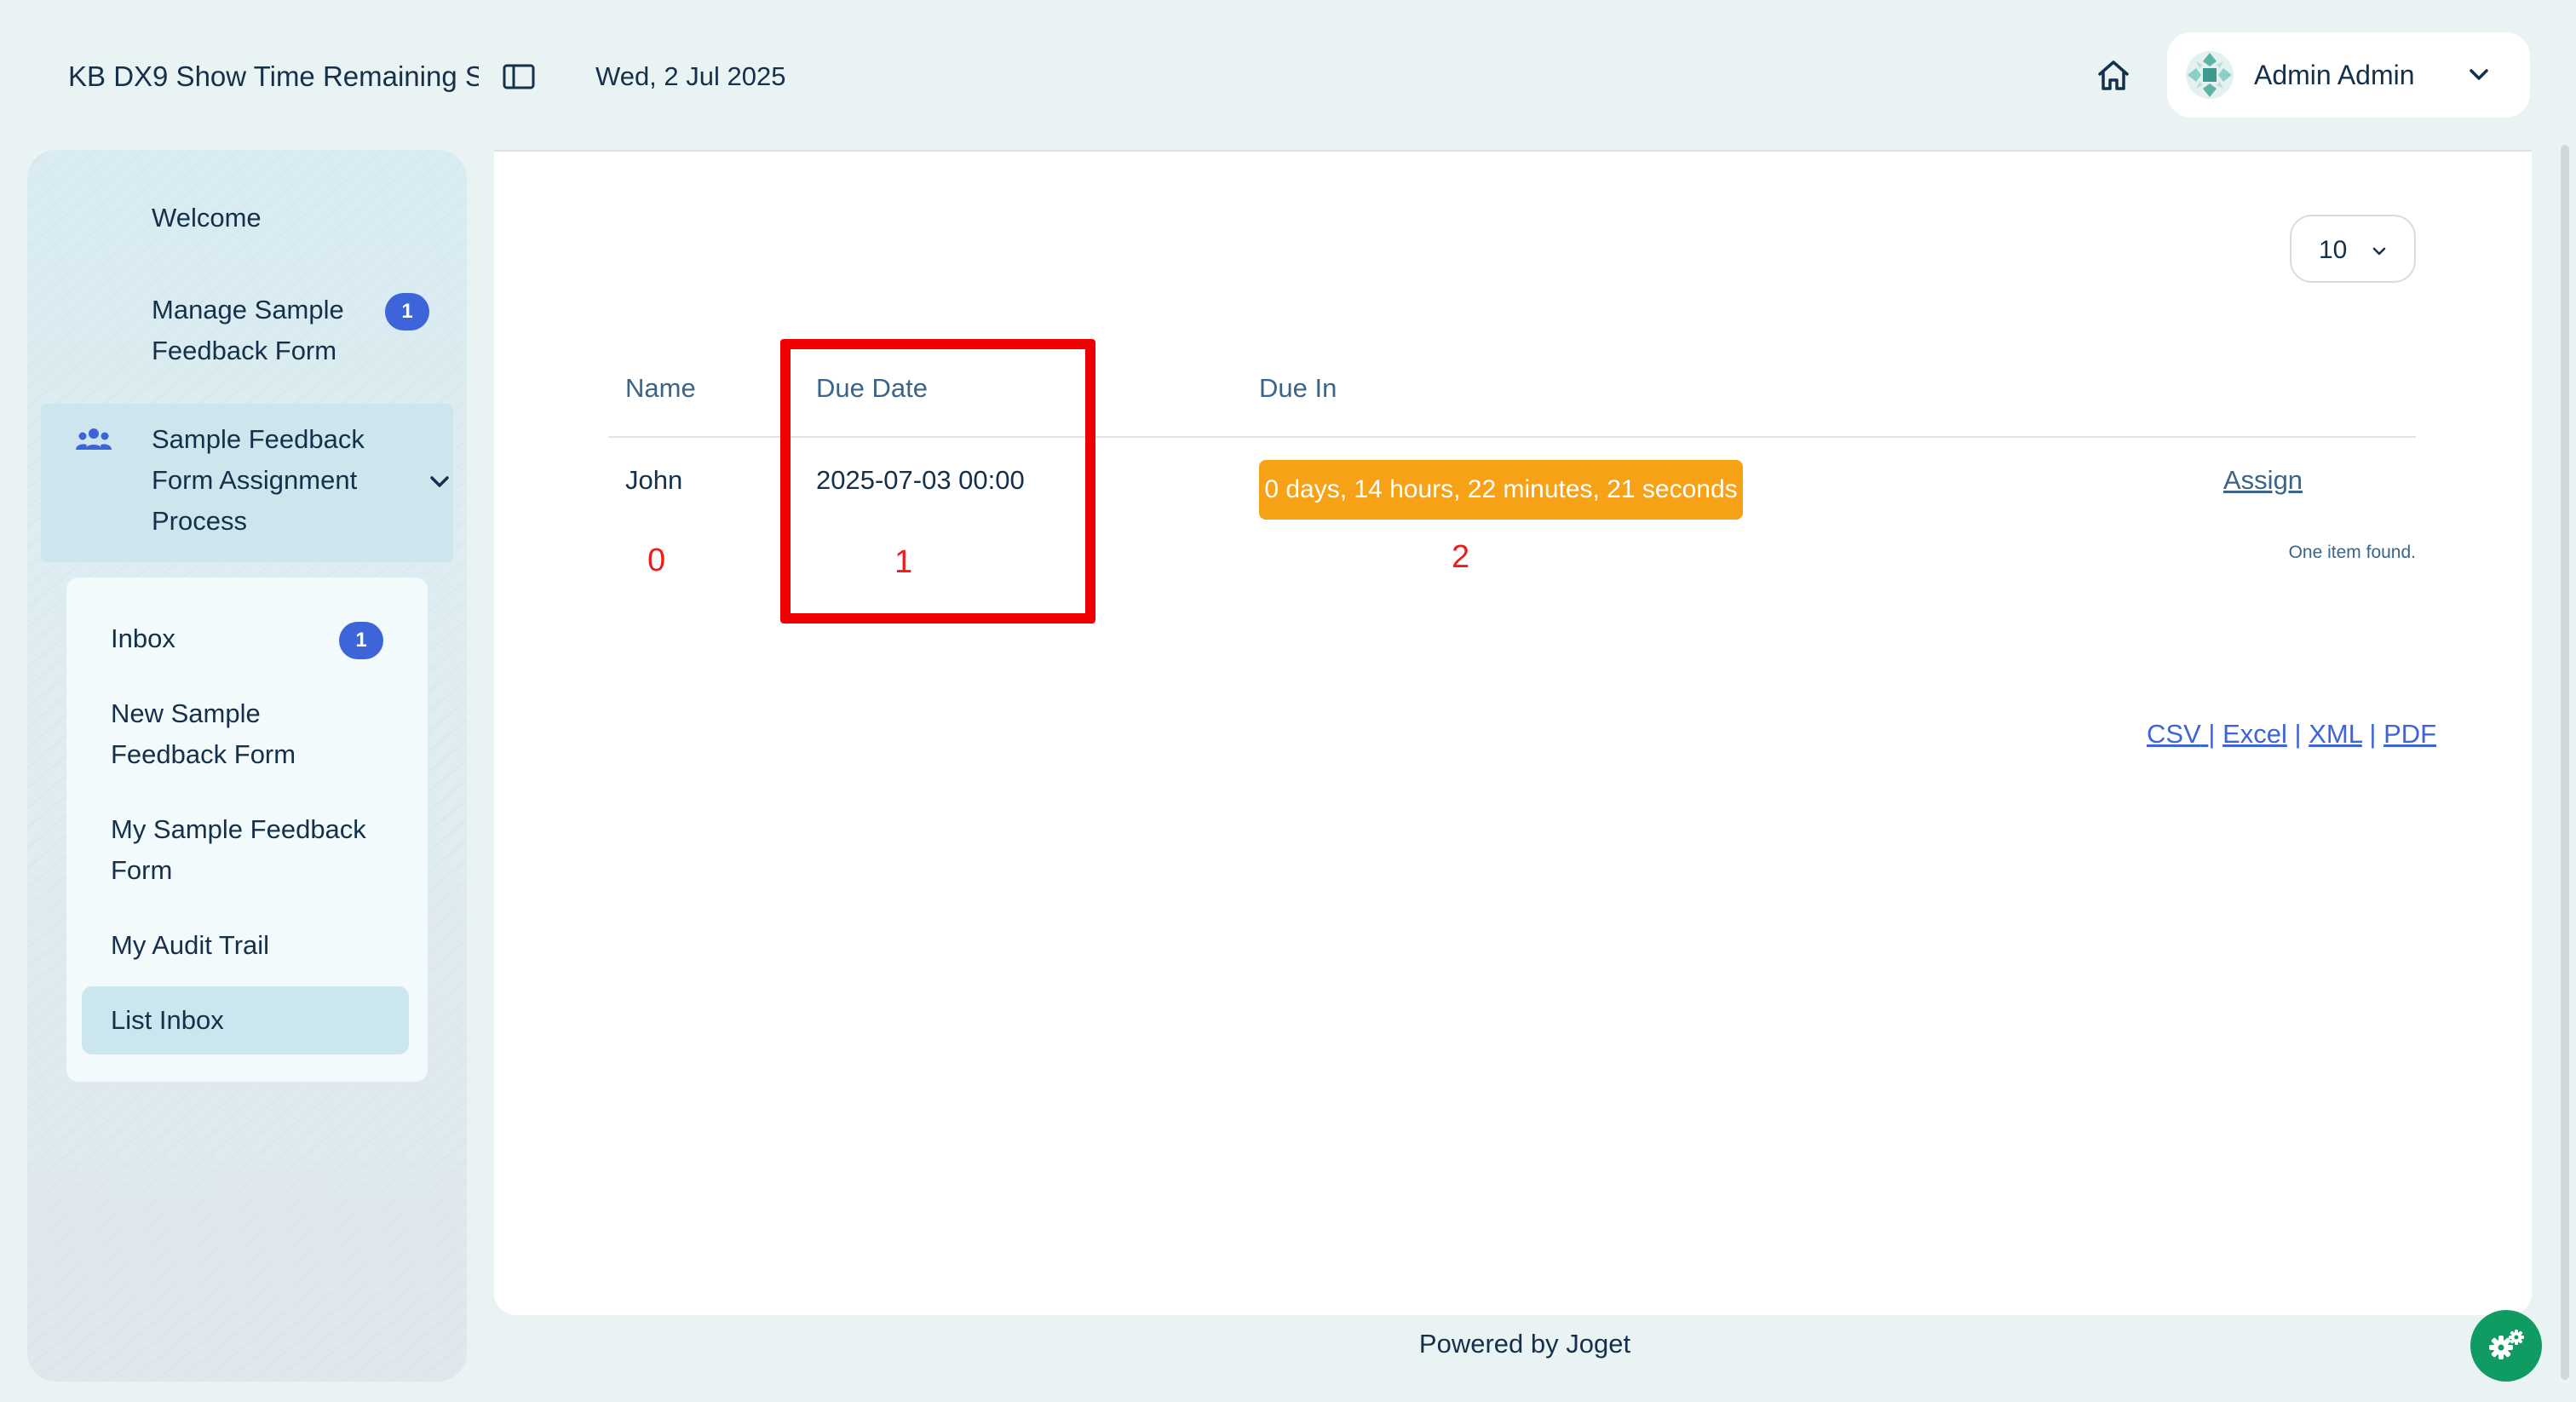 Image resolution: width=2576 pixels, height=1402 pixels. What do you see at coordinates (207, 218) in the screenshot?
I see `sidebar-item-welcome: Welcome` at bounding box center [207, 218].